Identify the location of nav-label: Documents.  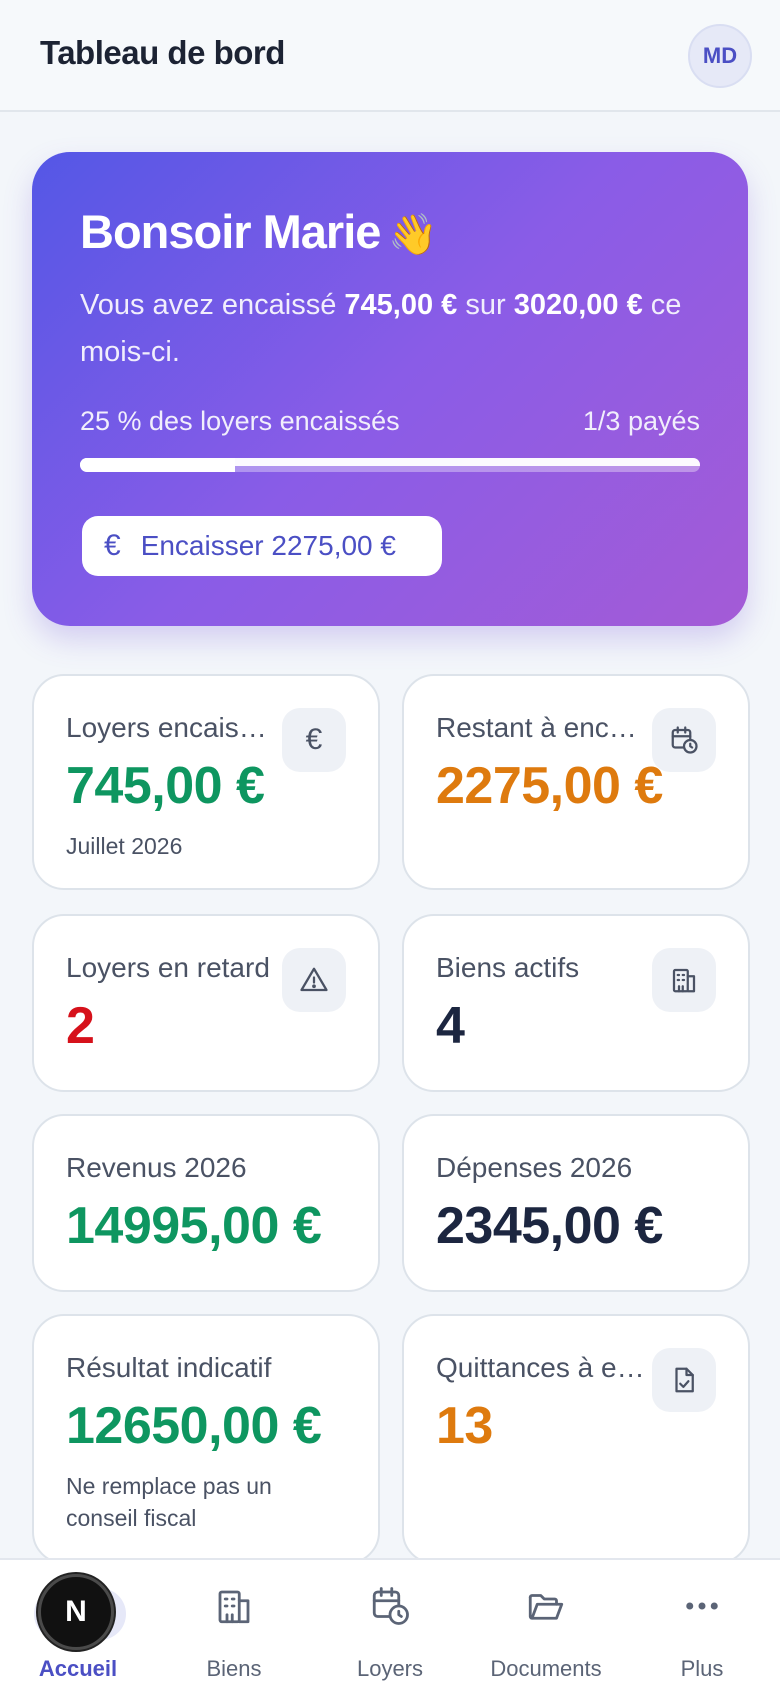
(546, 1668).